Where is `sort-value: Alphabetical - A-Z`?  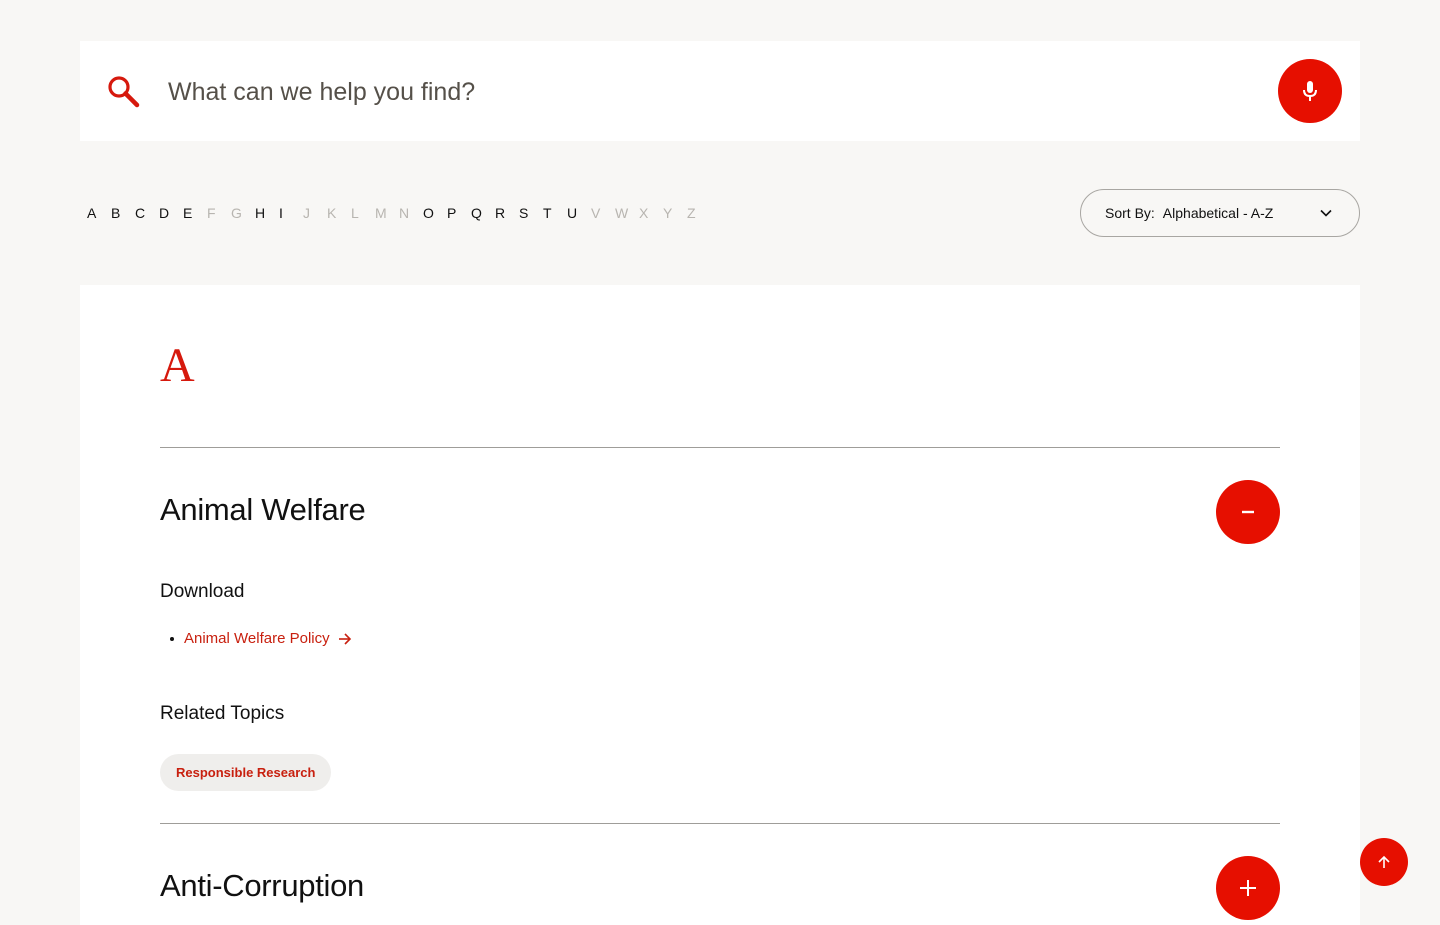 sort-value: Alphabetical - A-Z is located at coordinates (1218, 213).